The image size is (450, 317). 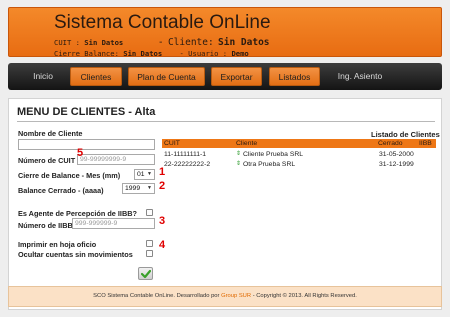 I want to click on list-header-row: CUIT Cliente Cerrado IIBB, so click(x=299, y=143).